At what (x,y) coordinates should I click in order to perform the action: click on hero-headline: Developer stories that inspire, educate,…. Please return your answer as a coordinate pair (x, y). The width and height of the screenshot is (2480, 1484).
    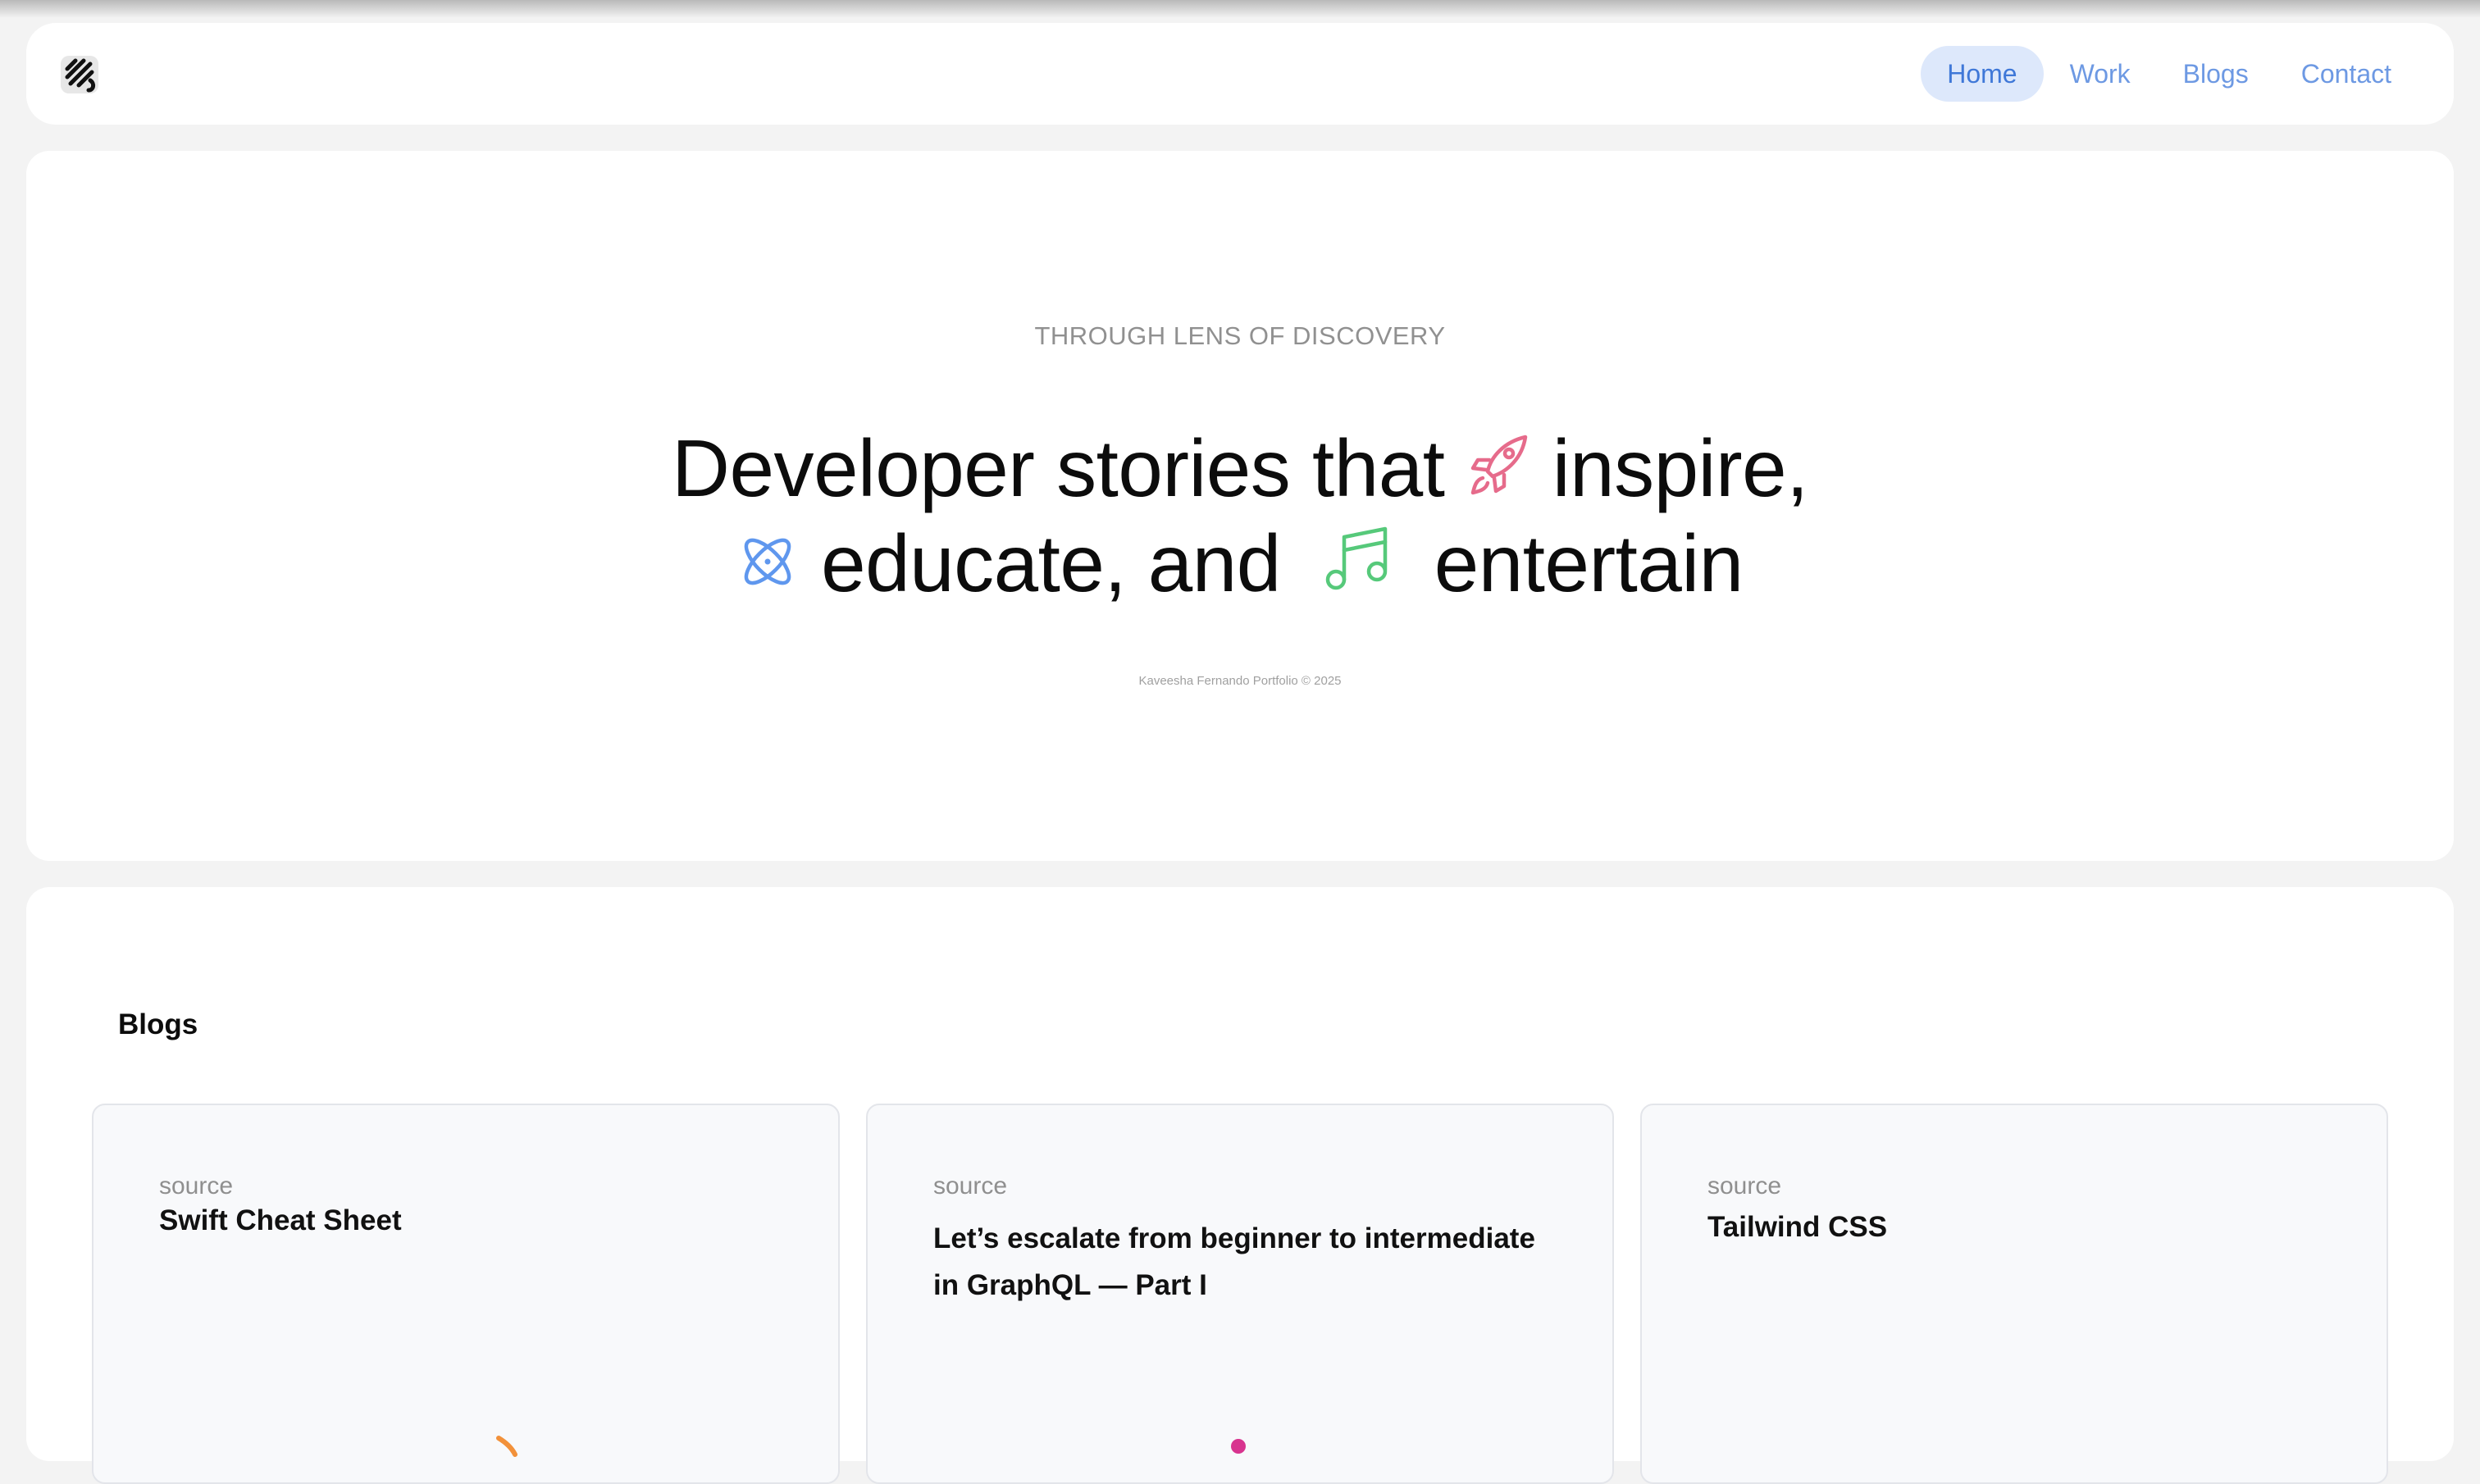
    Looking at the image, I should click on (1240, 516).